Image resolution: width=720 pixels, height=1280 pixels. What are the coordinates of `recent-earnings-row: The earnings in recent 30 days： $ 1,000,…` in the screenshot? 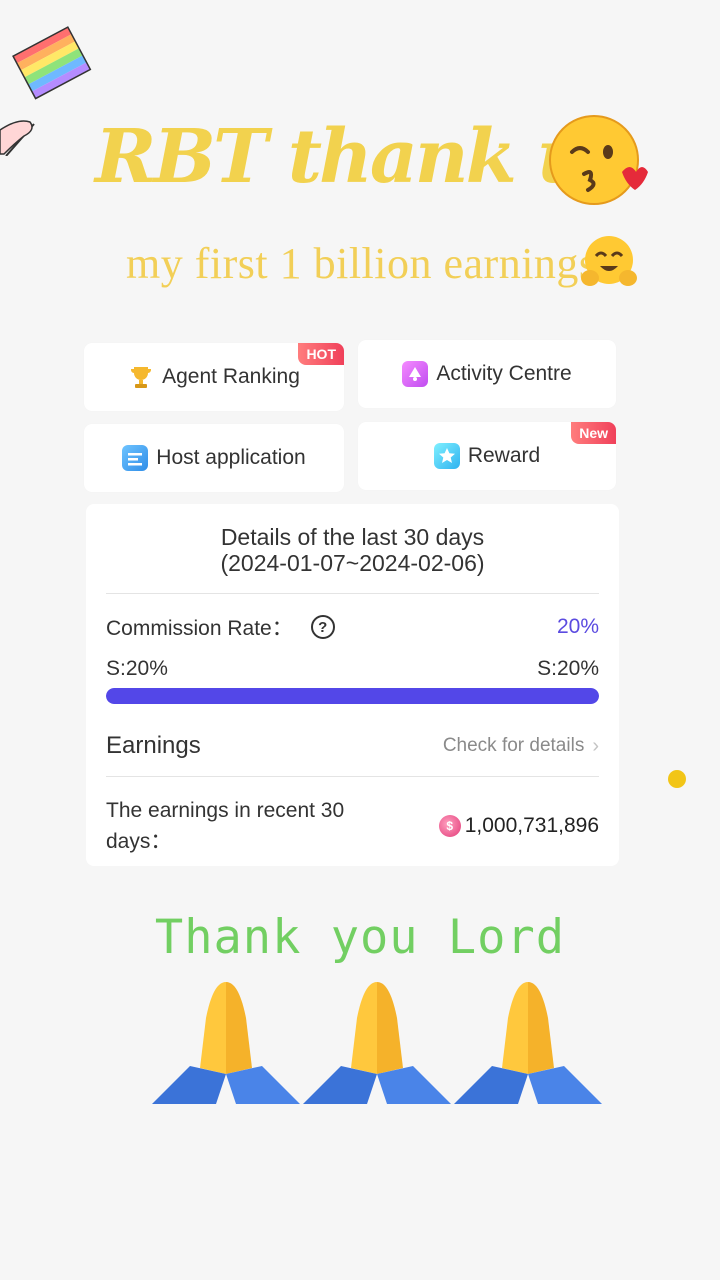 It's located at (352, 826).